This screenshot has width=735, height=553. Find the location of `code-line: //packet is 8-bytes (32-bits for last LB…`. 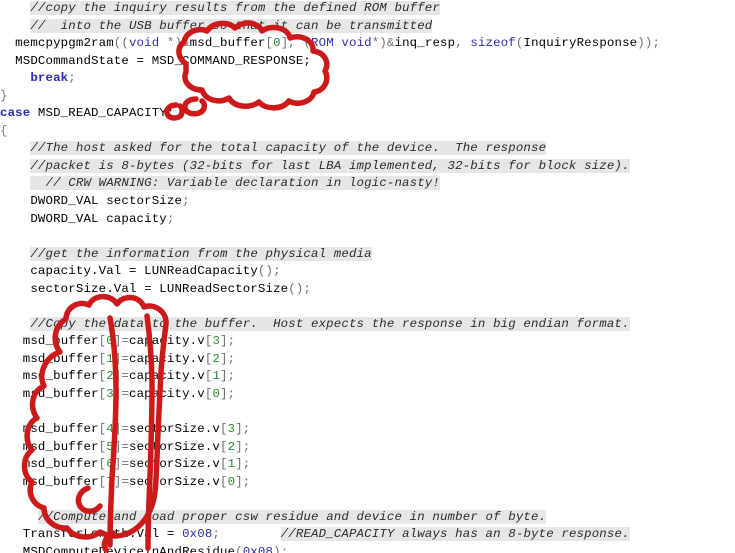

code-line: //packet is 8-bytes (32-bits for last LB… is located at coordinates (367, 167).